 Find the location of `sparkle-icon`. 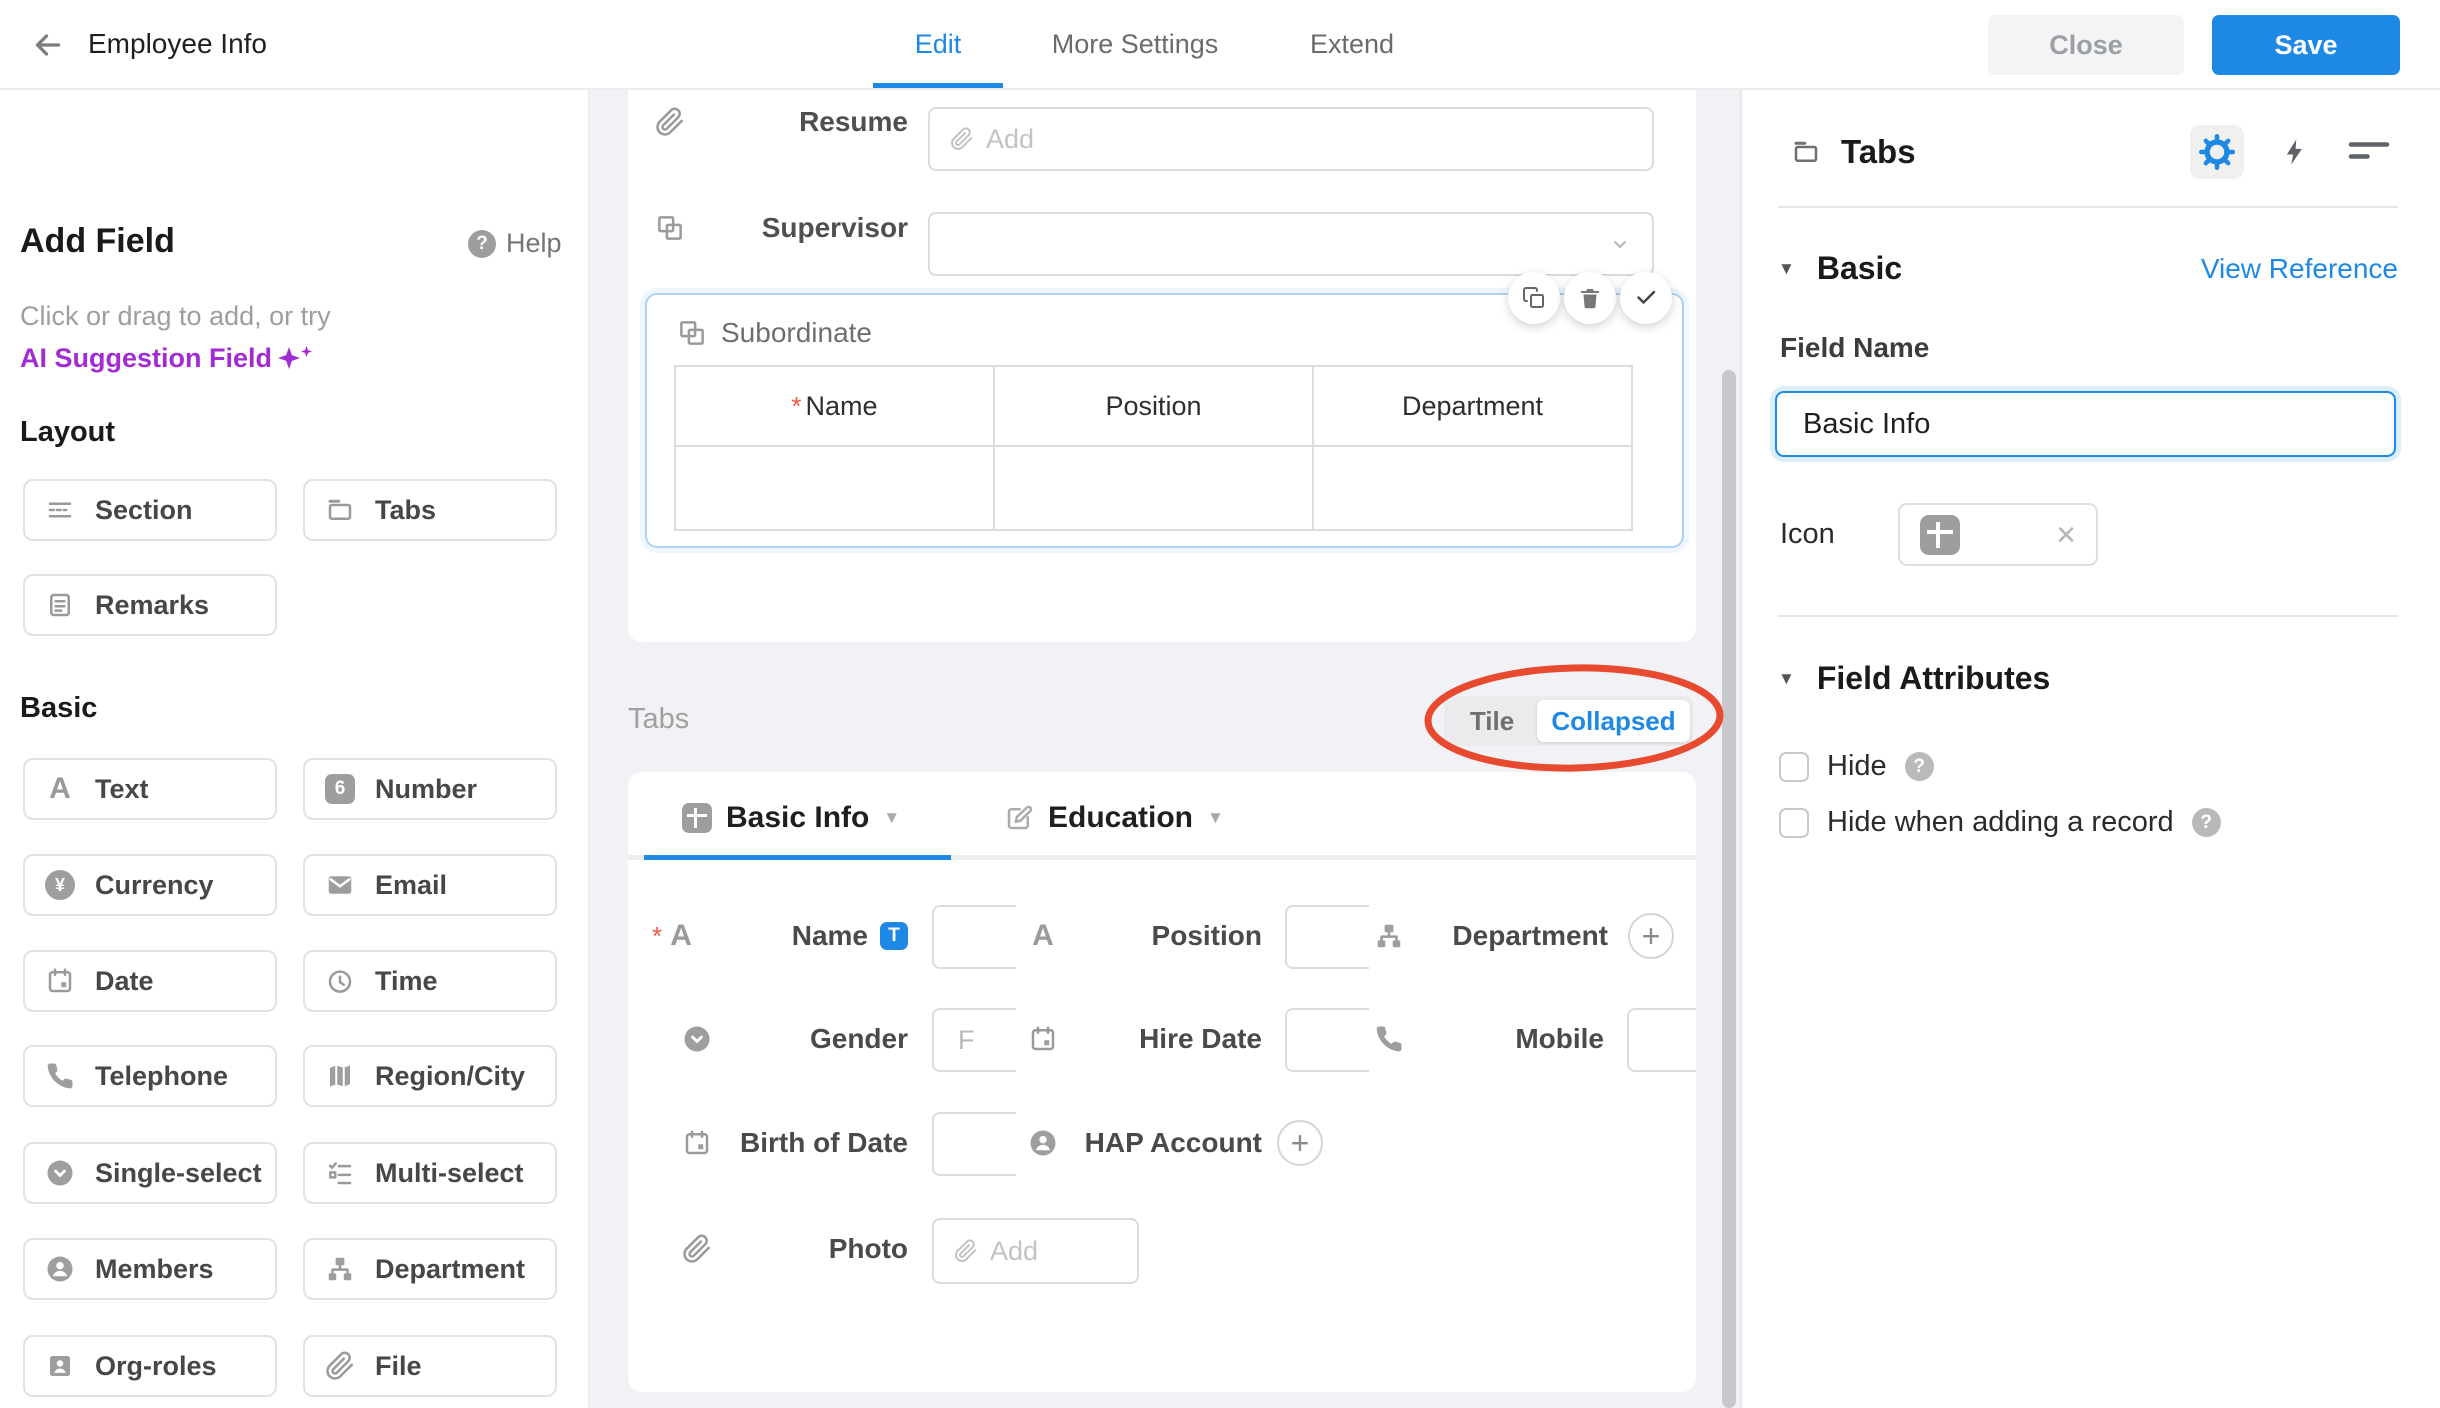

sparkle-icon is located at coordinates (307, 351).